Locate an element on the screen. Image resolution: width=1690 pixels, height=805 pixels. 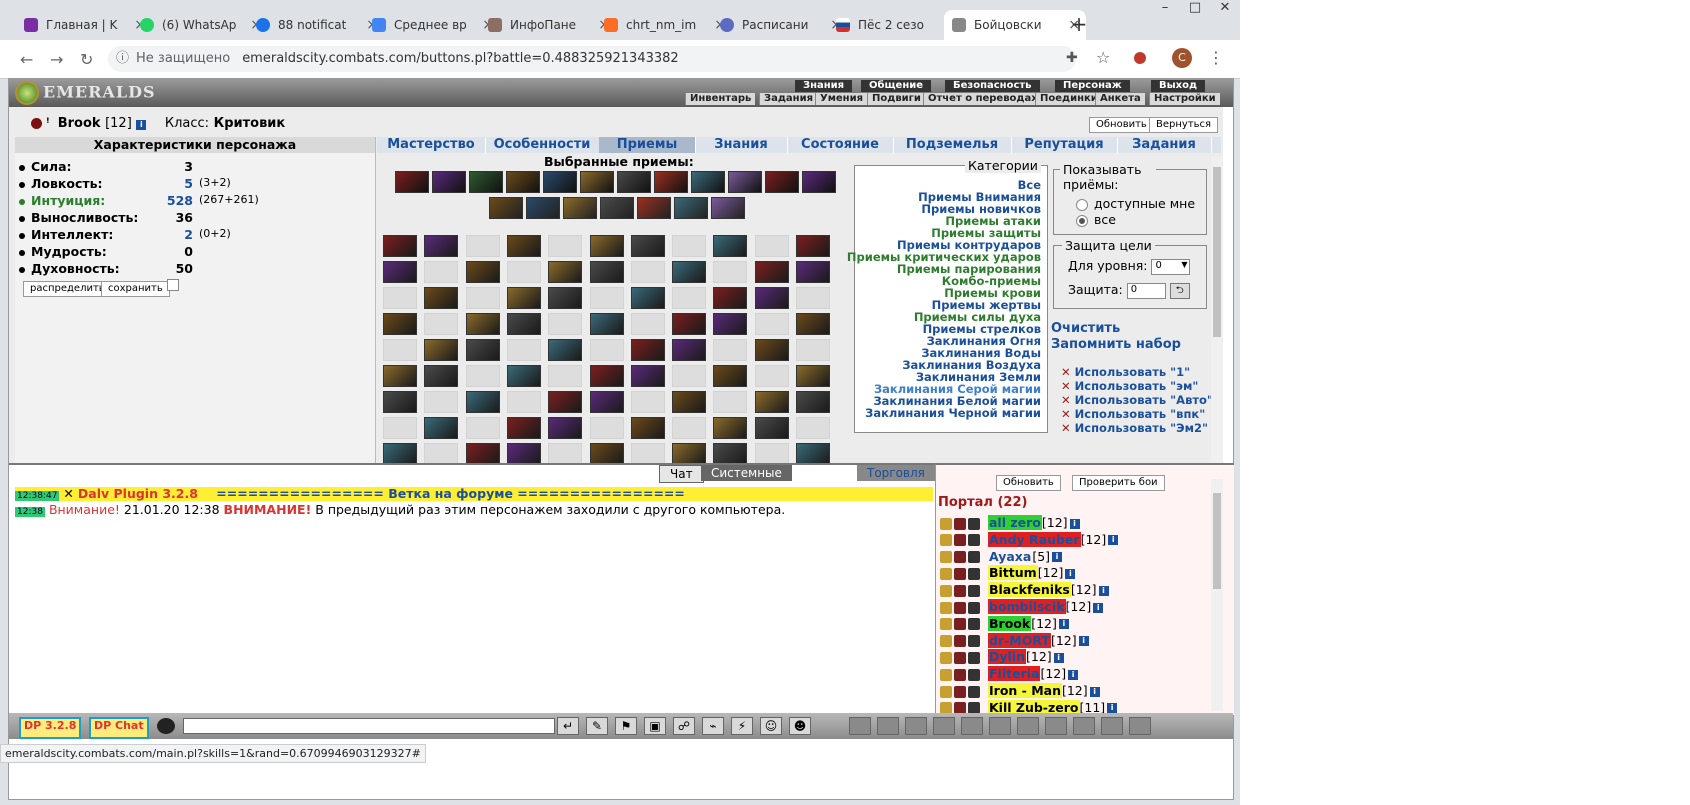
plugin-chat-button: DP Chat is located at coordinates (119, 728).